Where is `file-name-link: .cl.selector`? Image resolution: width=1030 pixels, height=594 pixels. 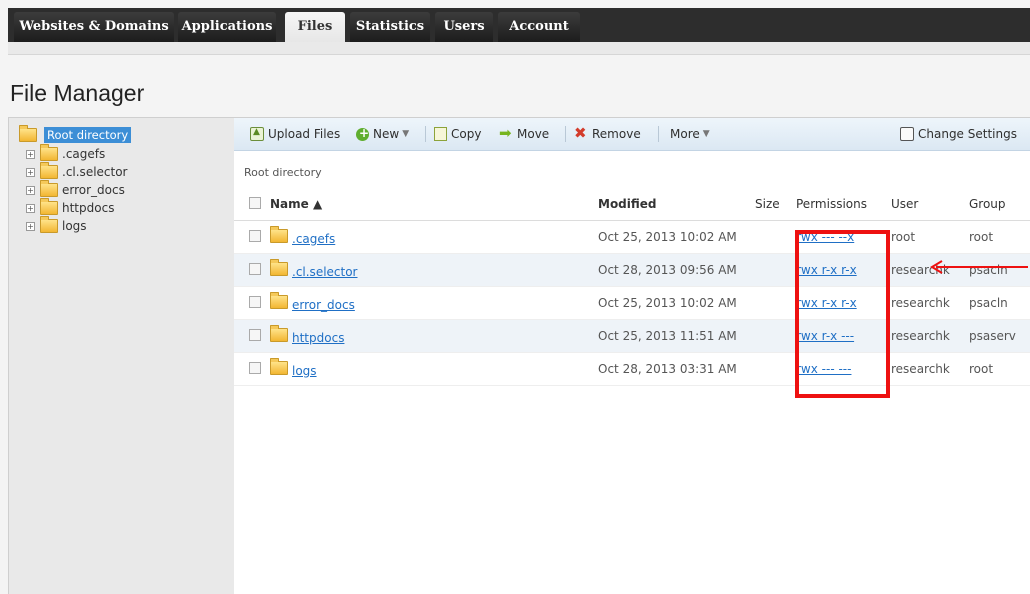 file-name-link: .cl.selector is located at coordinates (325, 272).